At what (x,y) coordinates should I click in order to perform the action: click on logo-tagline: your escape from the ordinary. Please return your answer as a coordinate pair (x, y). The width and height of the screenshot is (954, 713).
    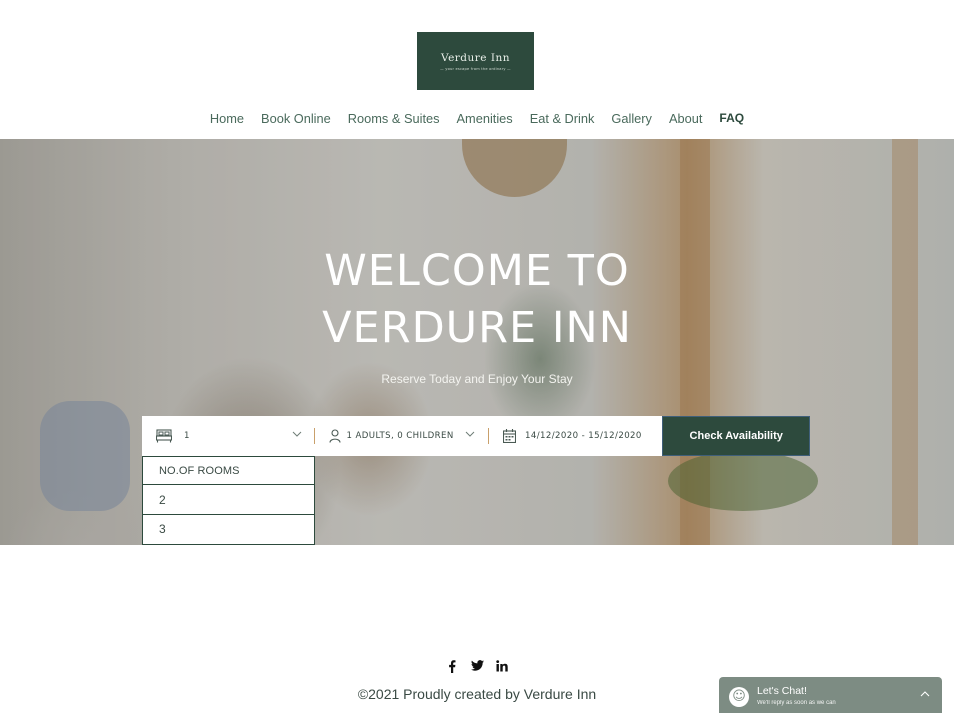
    Looking at the image, I should click on (475, 69).